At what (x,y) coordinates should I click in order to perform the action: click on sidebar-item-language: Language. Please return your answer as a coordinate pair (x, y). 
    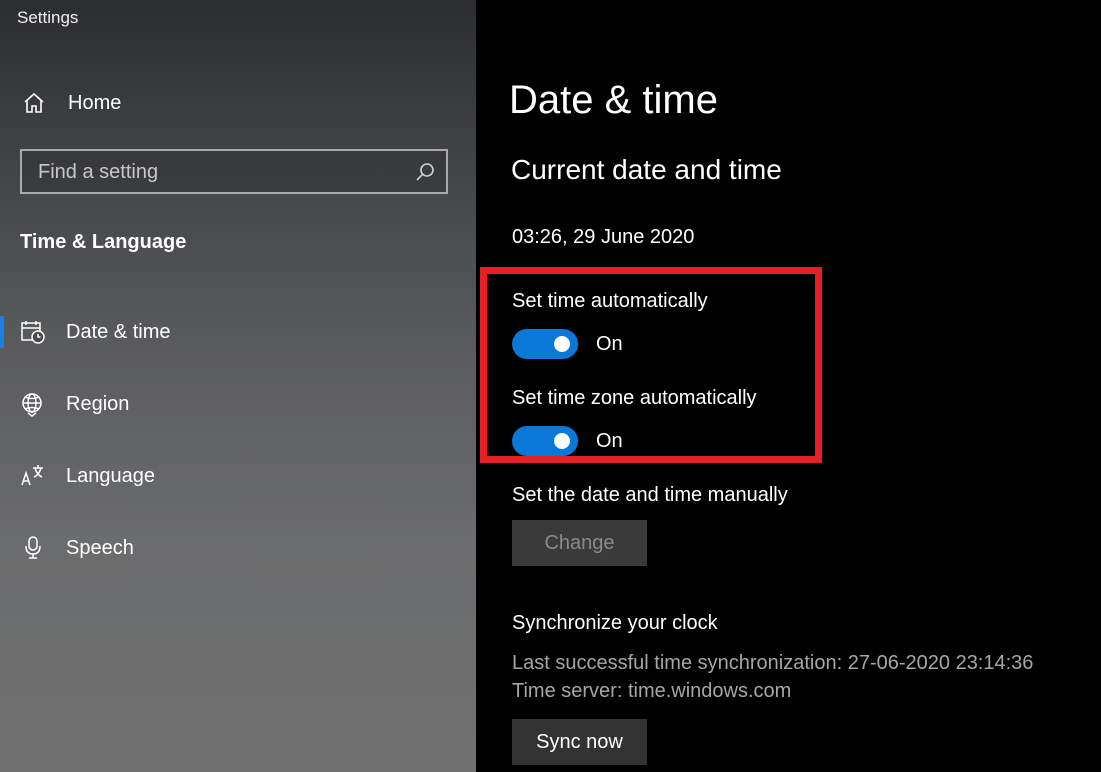
    Looking at the image, I should click on (238, 476).